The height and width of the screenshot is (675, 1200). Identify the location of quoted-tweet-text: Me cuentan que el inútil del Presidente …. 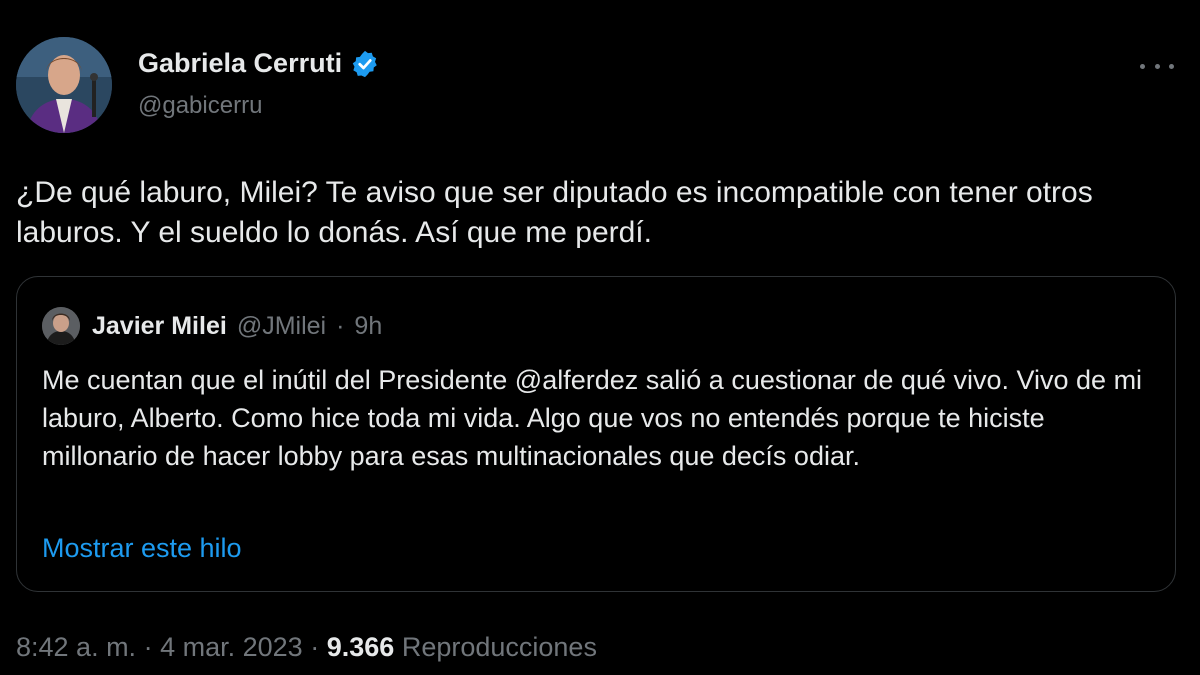
(592, 418).